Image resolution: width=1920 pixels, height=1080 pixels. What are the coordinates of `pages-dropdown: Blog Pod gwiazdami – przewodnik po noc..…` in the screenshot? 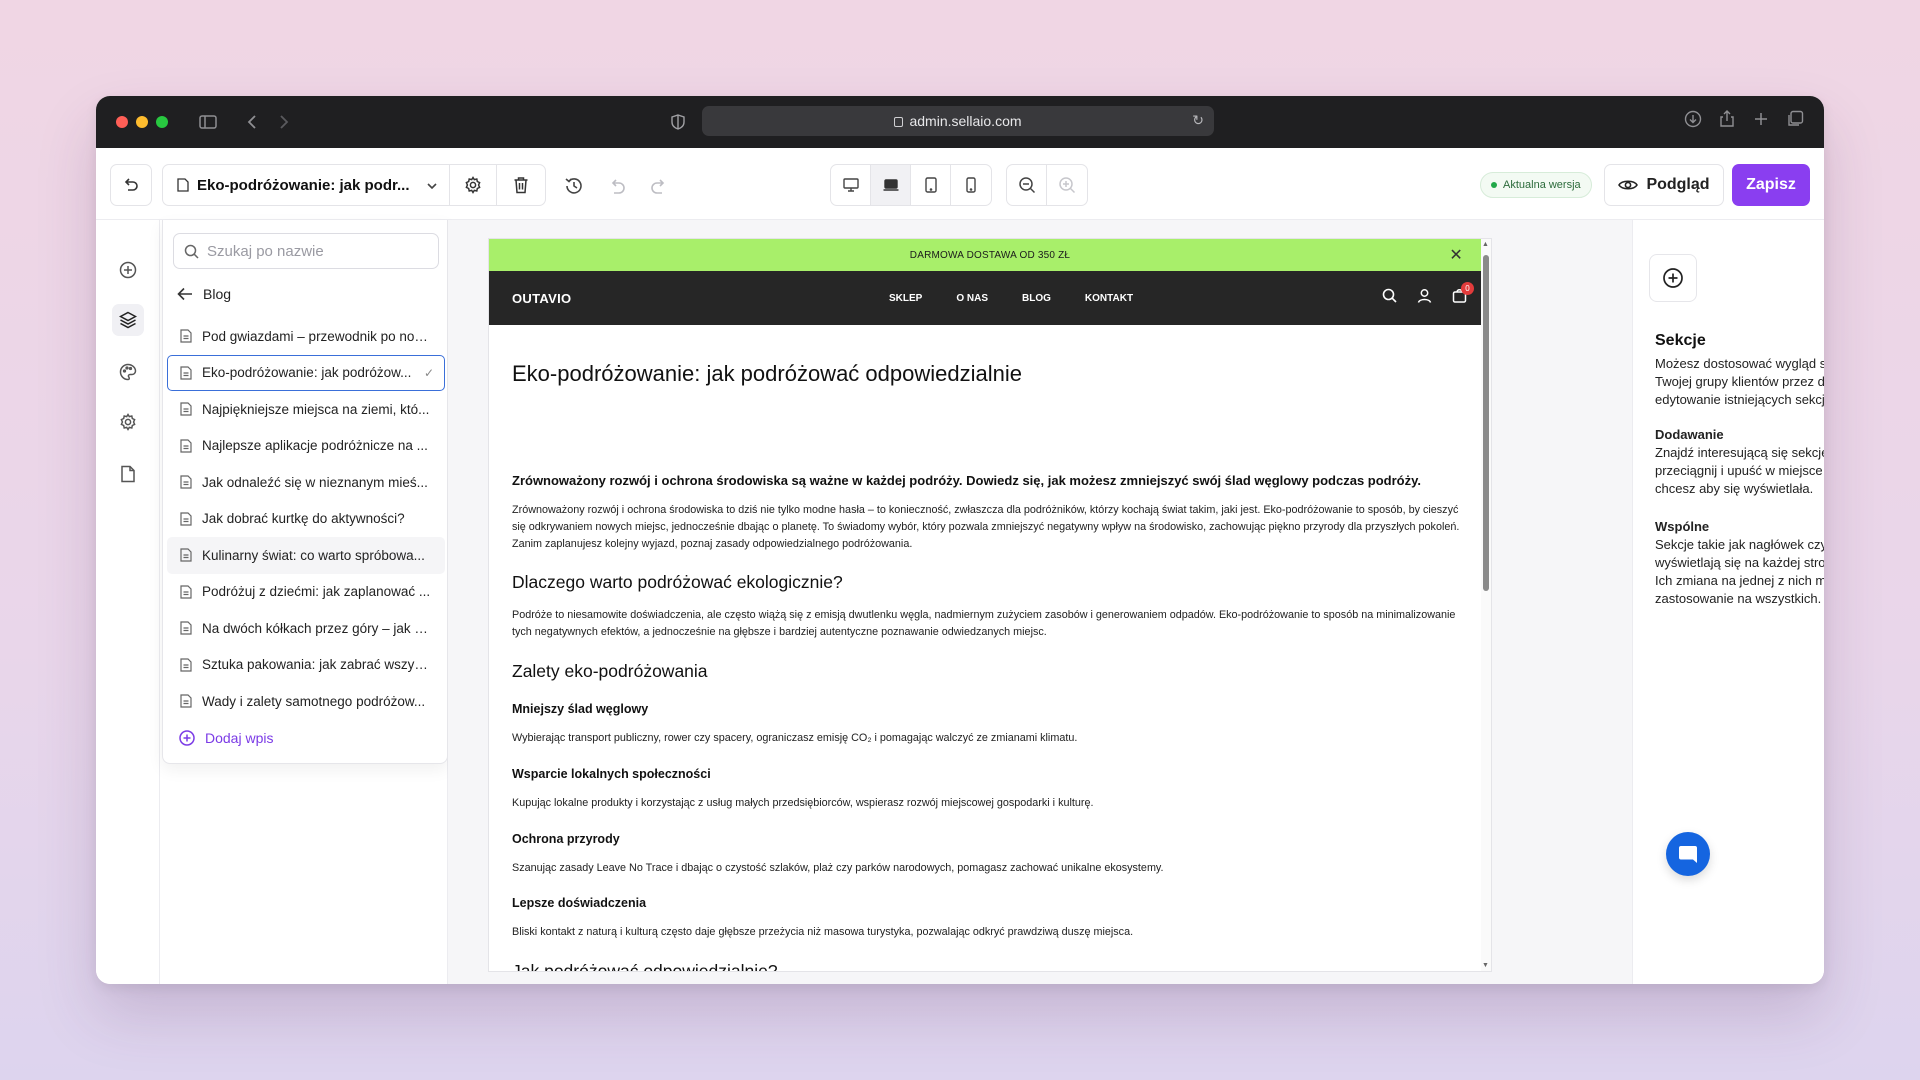 It's located at (305, 492).